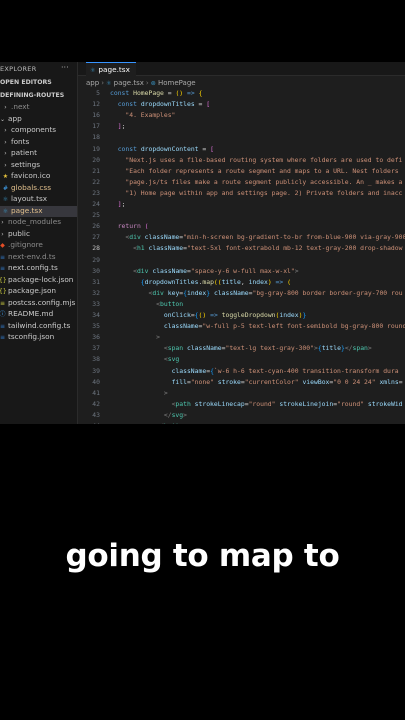 The width and height of the screenshot is (405, 720). I want to click on code-line: </svg>, so click(148, 415).